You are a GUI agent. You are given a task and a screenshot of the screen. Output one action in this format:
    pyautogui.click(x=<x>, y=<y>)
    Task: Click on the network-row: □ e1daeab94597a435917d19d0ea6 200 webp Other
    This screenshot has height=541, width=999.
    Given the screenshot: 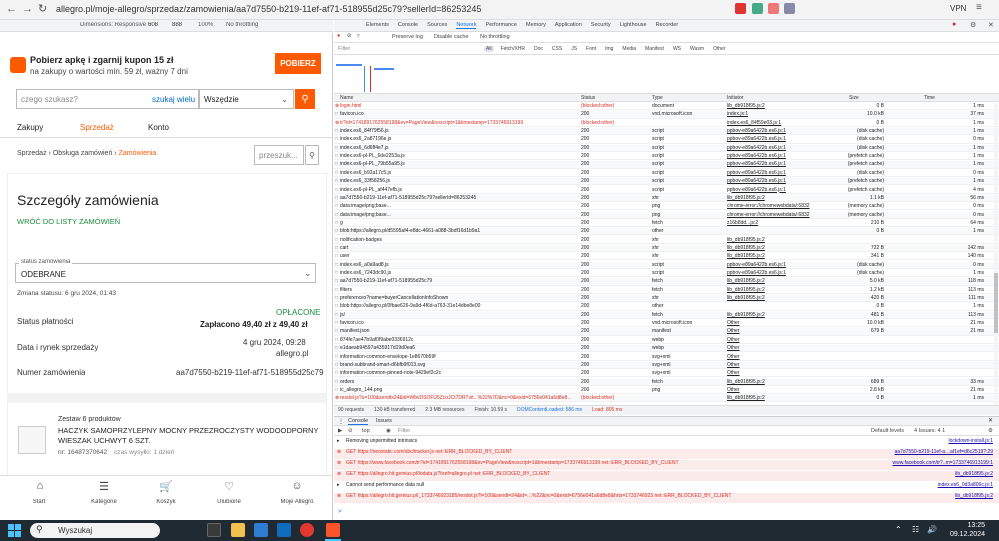 What is the action you would take?
    pyautogui.click(x=666, y=349)
    